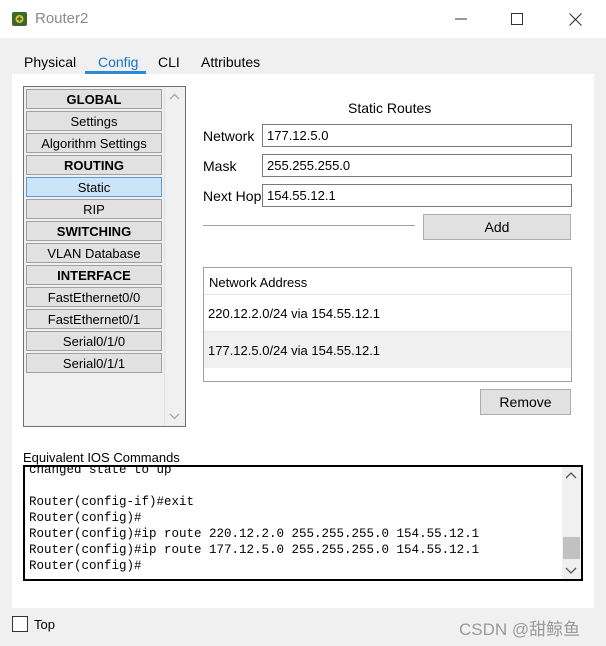 Image resolution: width=606 pixels, height=646 pixels. What do you see at coordinates (62, 18) in the screenshot?
I see `window-title: Router2` at bounding box center [62, 18].